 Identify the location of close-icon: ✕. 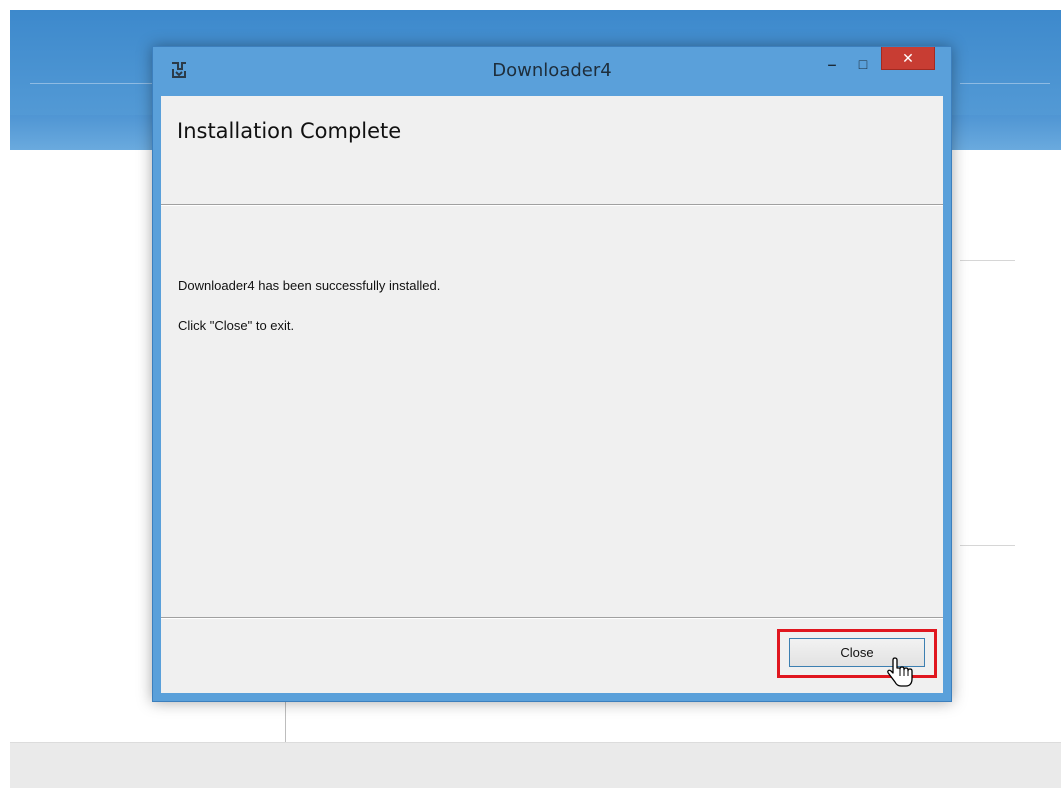
(908, 58).